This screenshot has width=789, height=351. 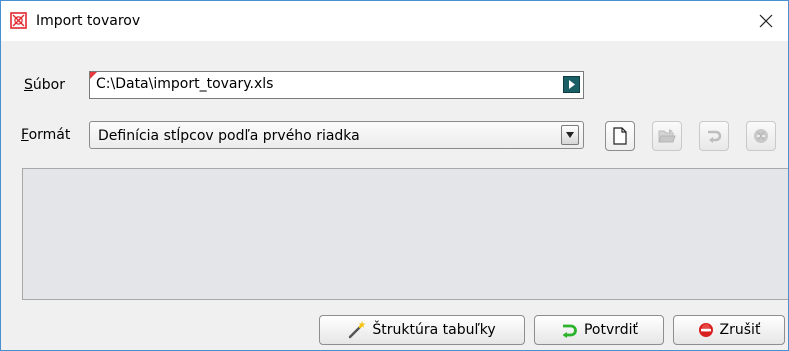 I want to click on delete-icon, so click(x=761, y=136).